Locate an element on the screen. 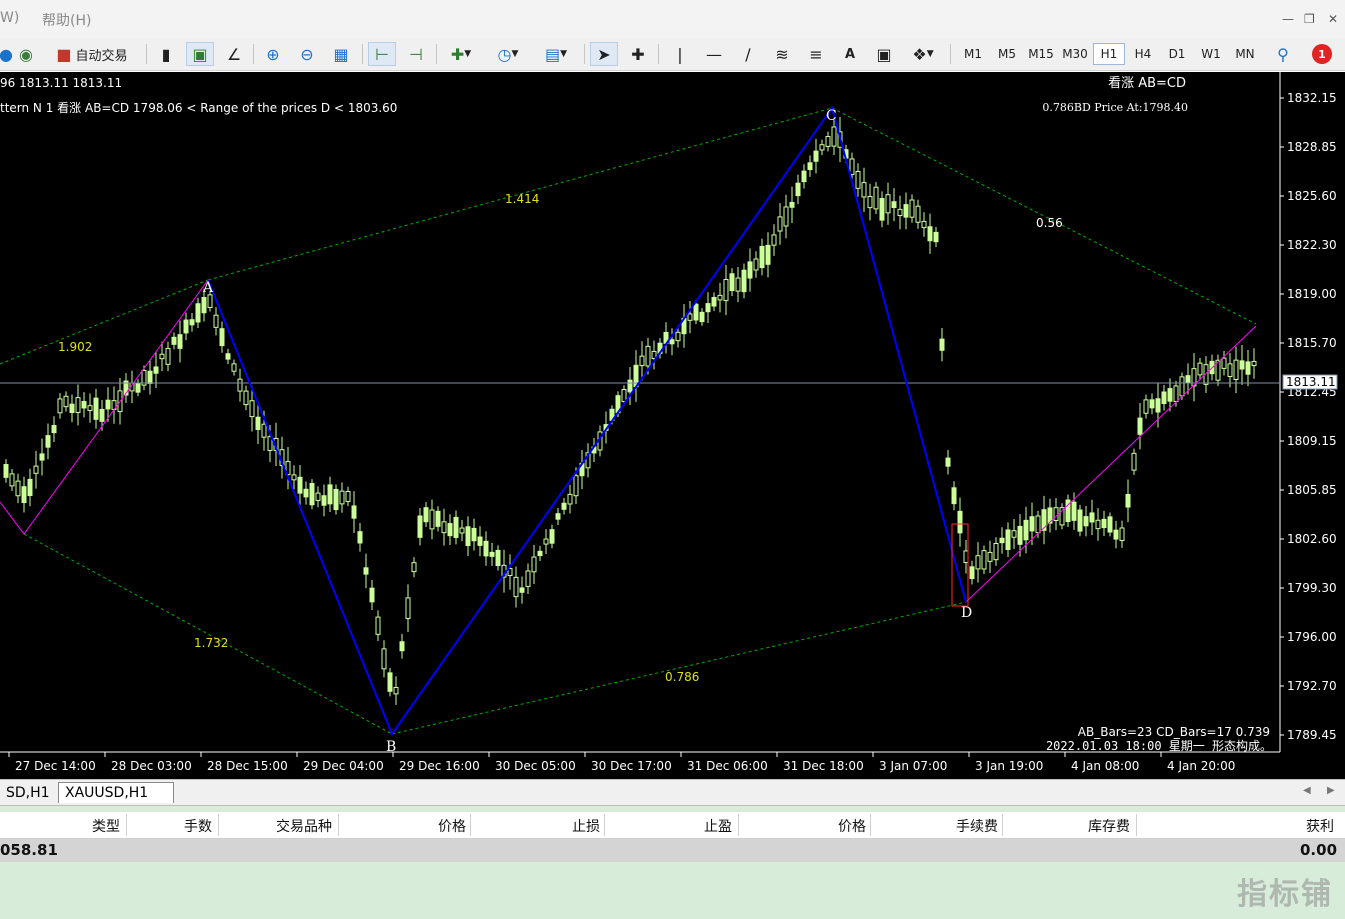  col-symbol: 交易品种 is located at coordinates (286, 826).